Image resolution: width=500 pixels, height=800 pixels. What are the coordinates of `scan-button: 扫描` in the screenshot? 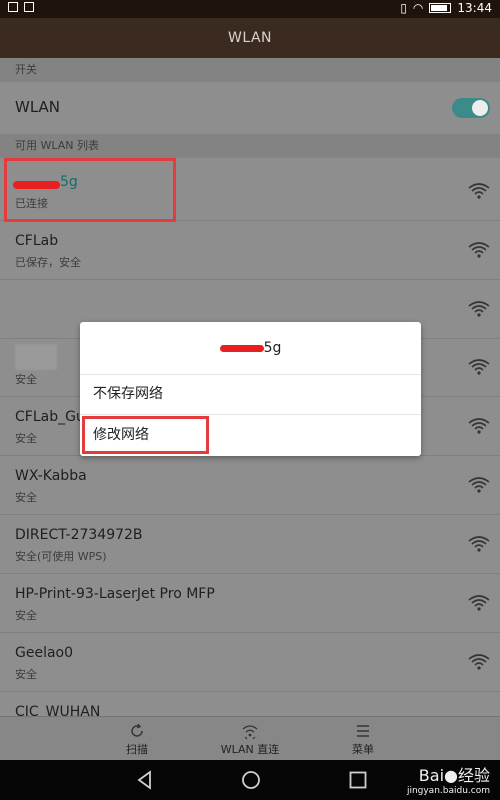 It's located at (137, 739).